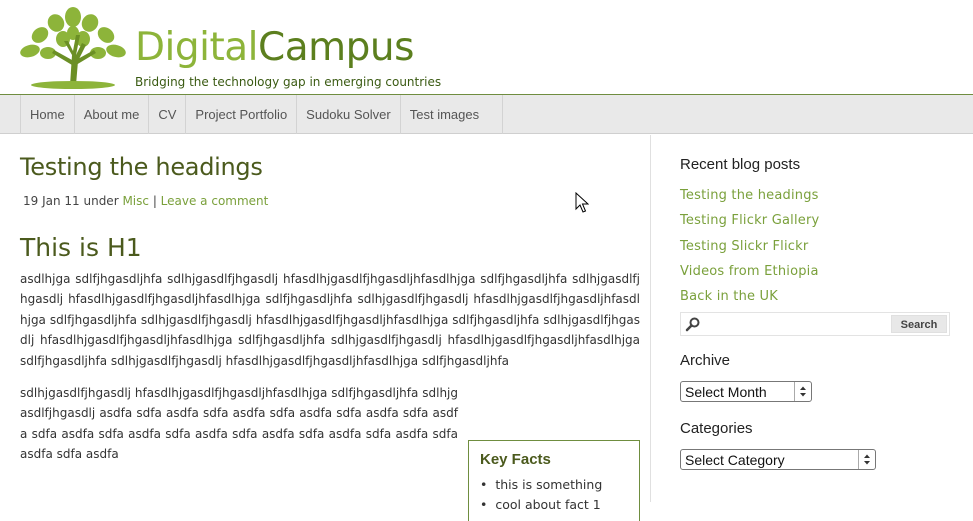 The image size is (973, 521). What do you see at coordinates (112, 114) in the screenshot?
I see `nav-item-about-me: About me` at bounding box center [112, 114].